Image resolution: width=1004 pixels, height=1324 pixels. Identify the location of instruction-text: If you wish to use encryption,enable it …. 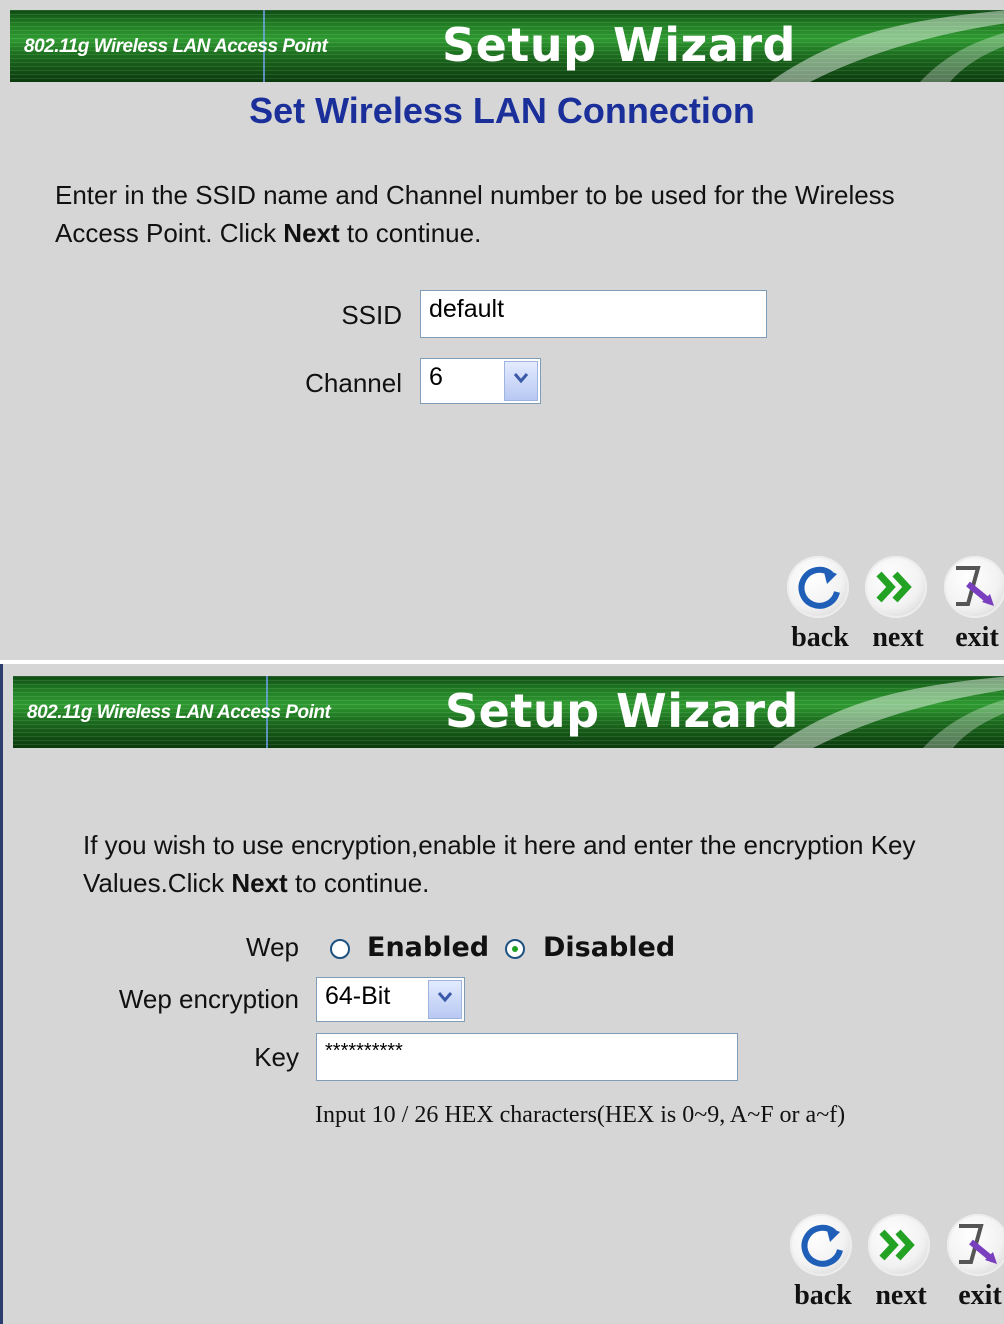
(533, 864).